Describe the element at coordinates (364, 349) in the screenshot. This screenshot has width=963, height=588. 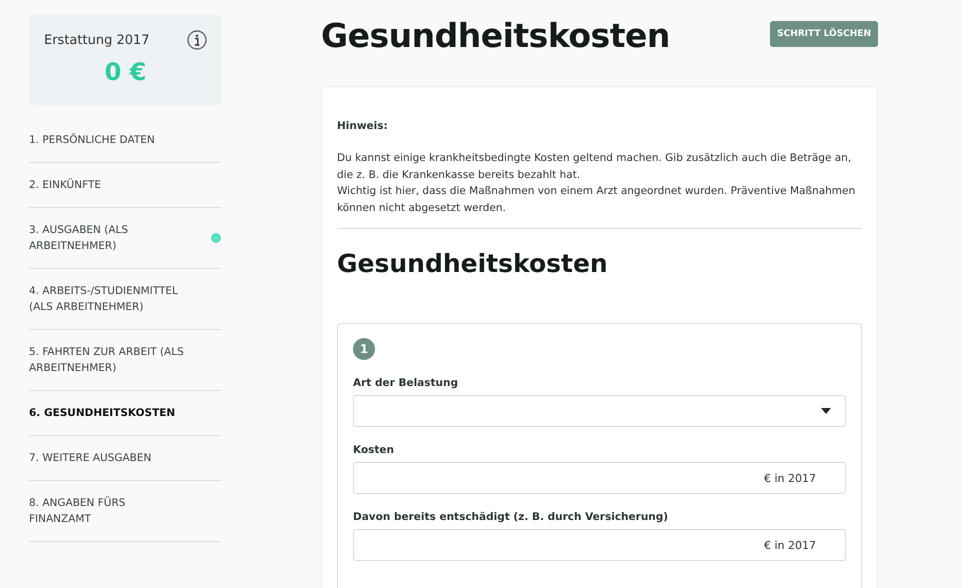
I see `entry-number: 1` at that location.